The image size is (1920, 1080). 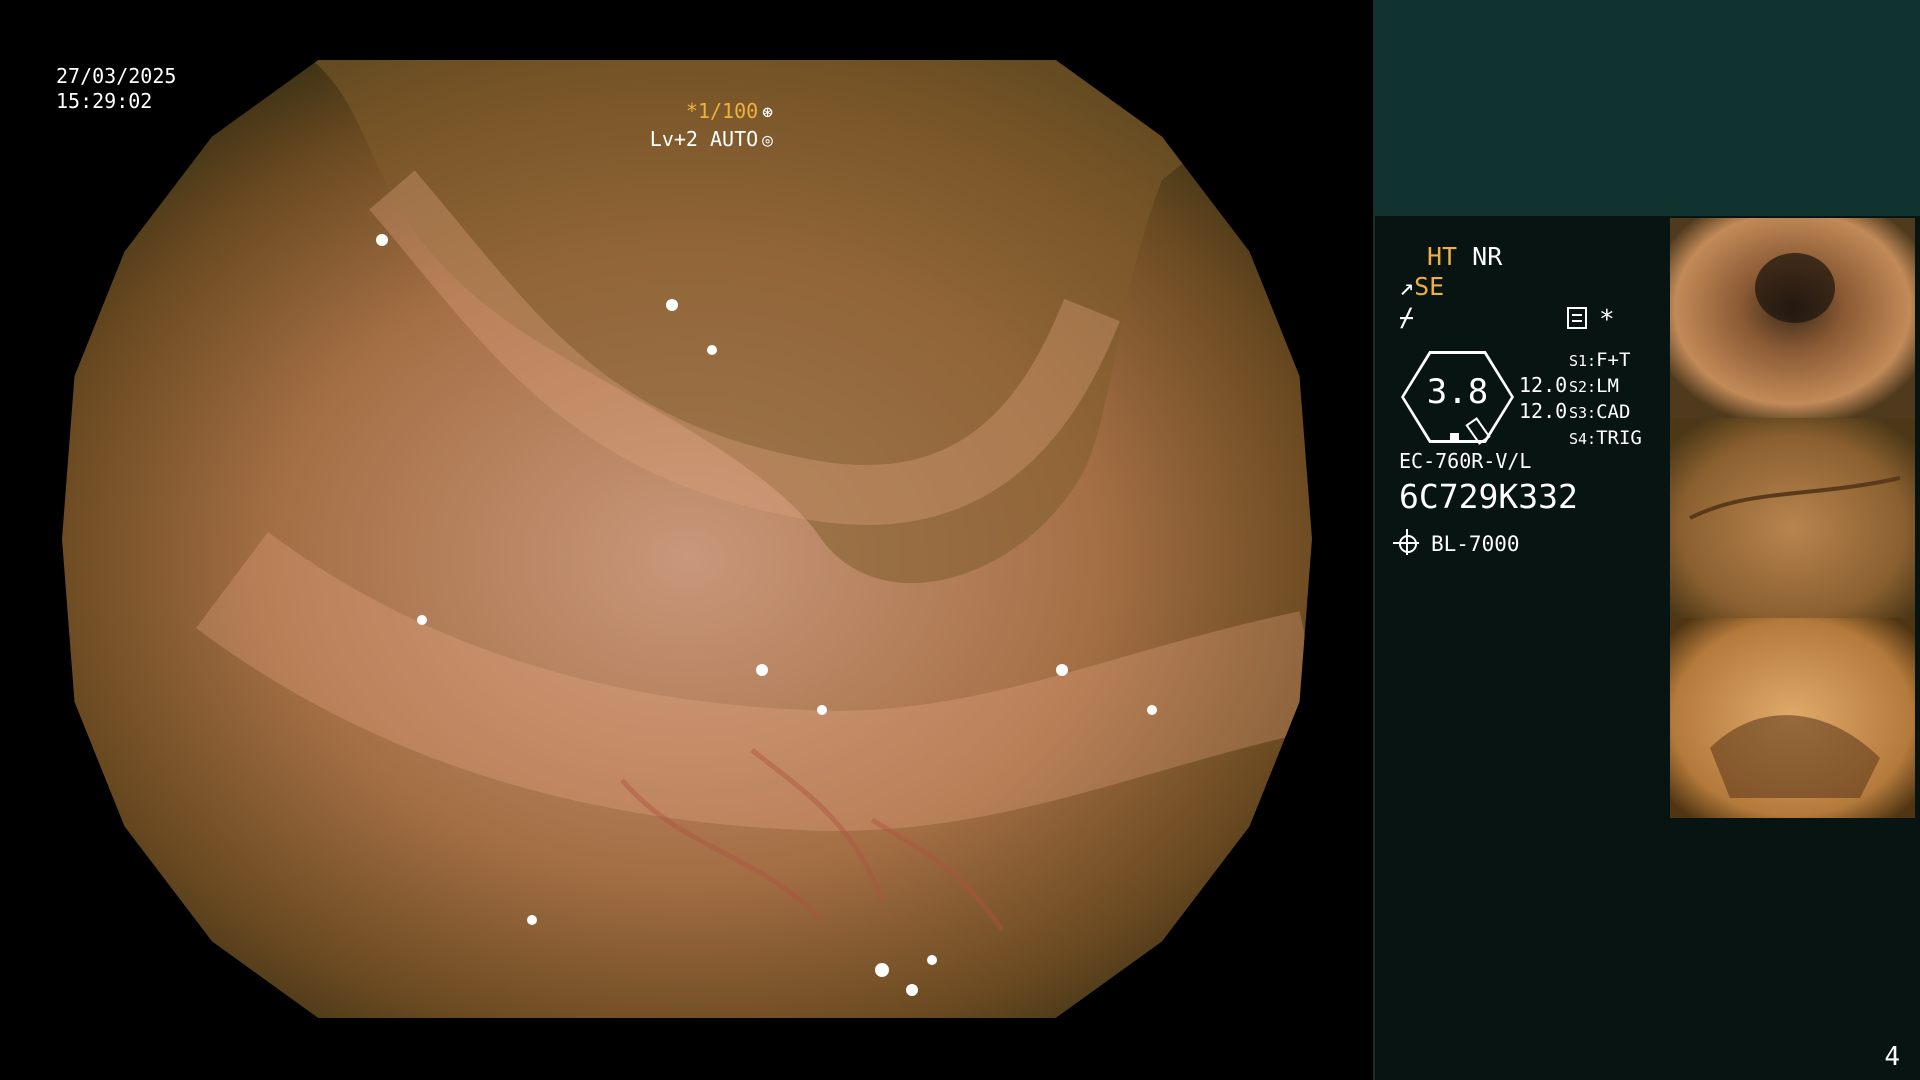 What do you see at coordinates (1457, 392) in the screenshot?
I see `gauge-value: 3.8` at bounding box center [1457, 392].